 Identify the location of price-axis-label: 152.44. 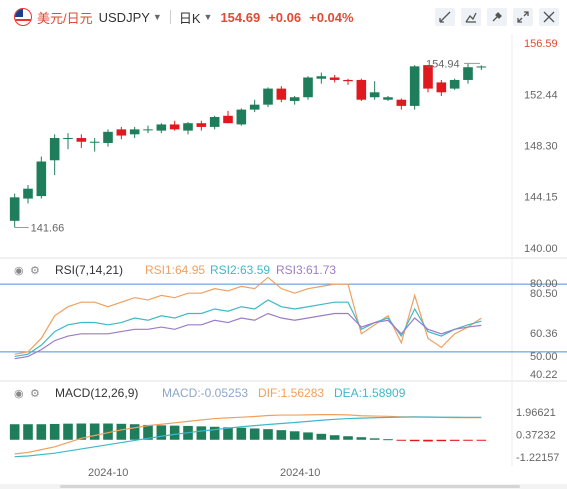
(541, 95).